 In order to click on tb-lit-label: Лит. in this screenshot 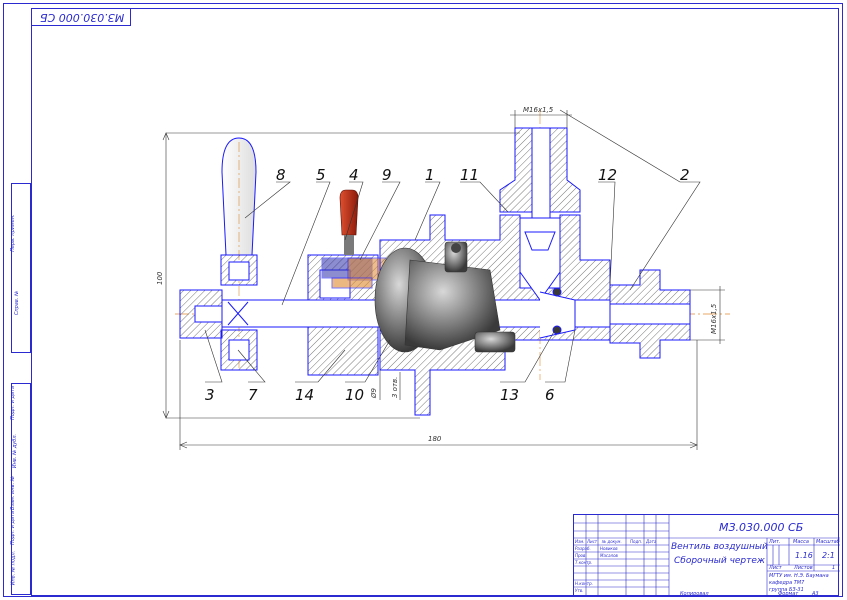, I will do `click(775, 542)`.